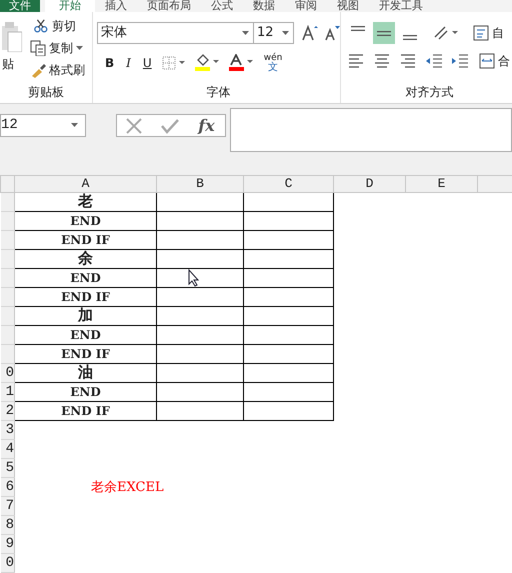 This screenshot has height=573, width=512. What do you see at coordinates (85, 259) in the screenshot?
I see `table-cell: 余` at bounding box center [85, 259].